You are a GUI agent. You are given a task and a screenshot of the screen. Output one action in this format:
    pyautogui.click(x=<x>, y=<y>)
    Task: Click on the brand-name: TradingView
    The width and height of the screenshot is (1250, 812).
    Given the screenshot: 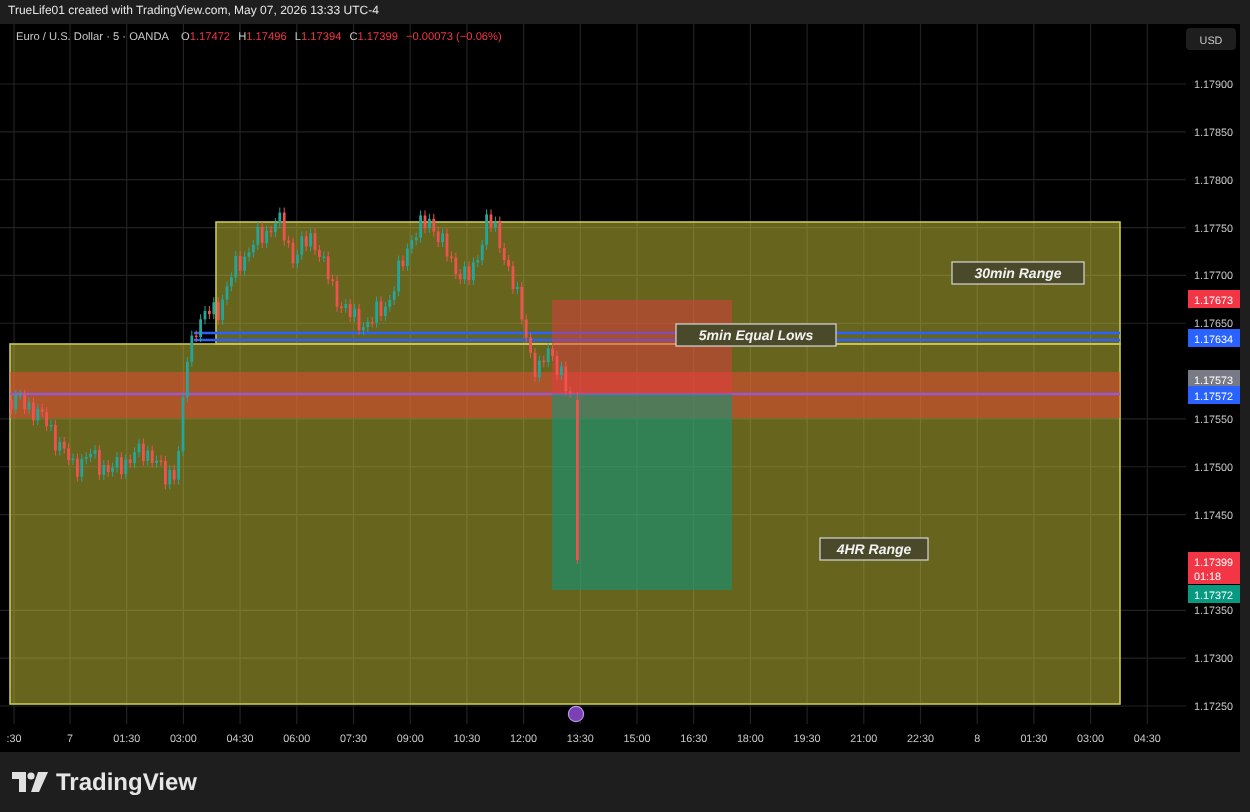 What is the action you would take?
    pyautogui.click(x=126, y=782)
    